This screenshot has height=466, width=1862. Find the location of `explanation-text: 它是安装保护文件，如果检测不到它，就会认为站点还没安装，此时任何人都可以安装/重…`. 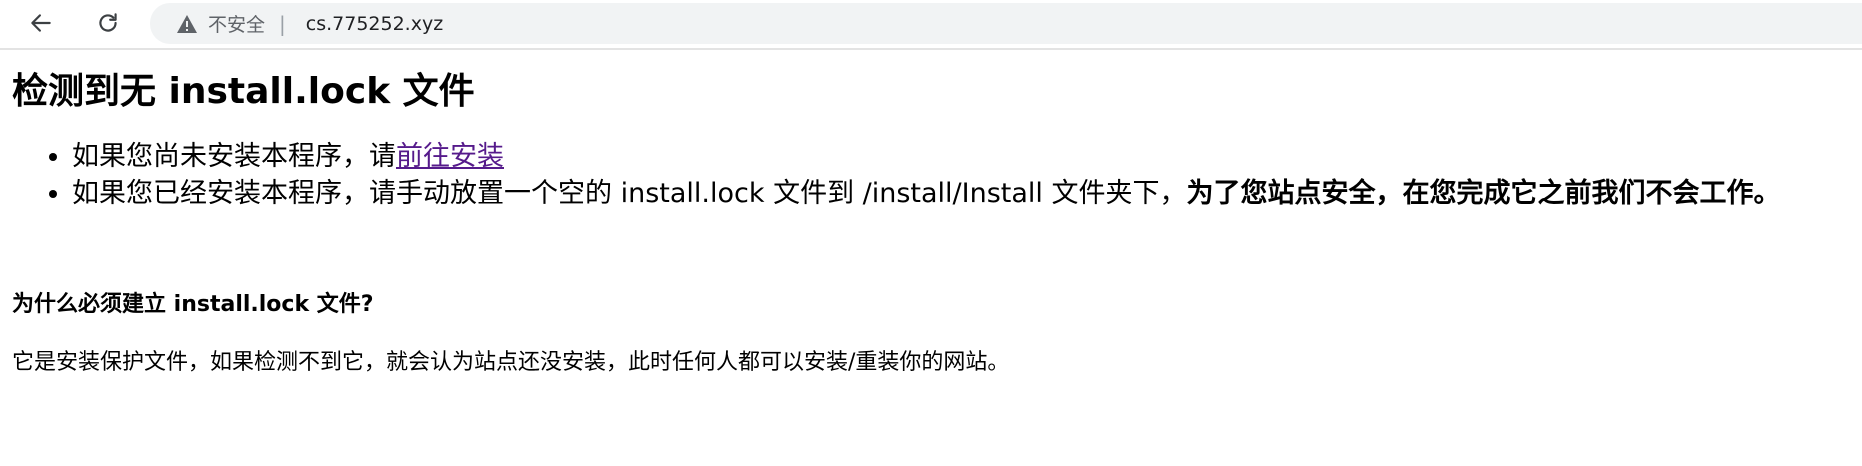

explanation-text: 它是安装保护文件，如果检测不到它，就会认为站点还没安装，此时任何人都可以安装/重… is located at coordinates (511, 362).